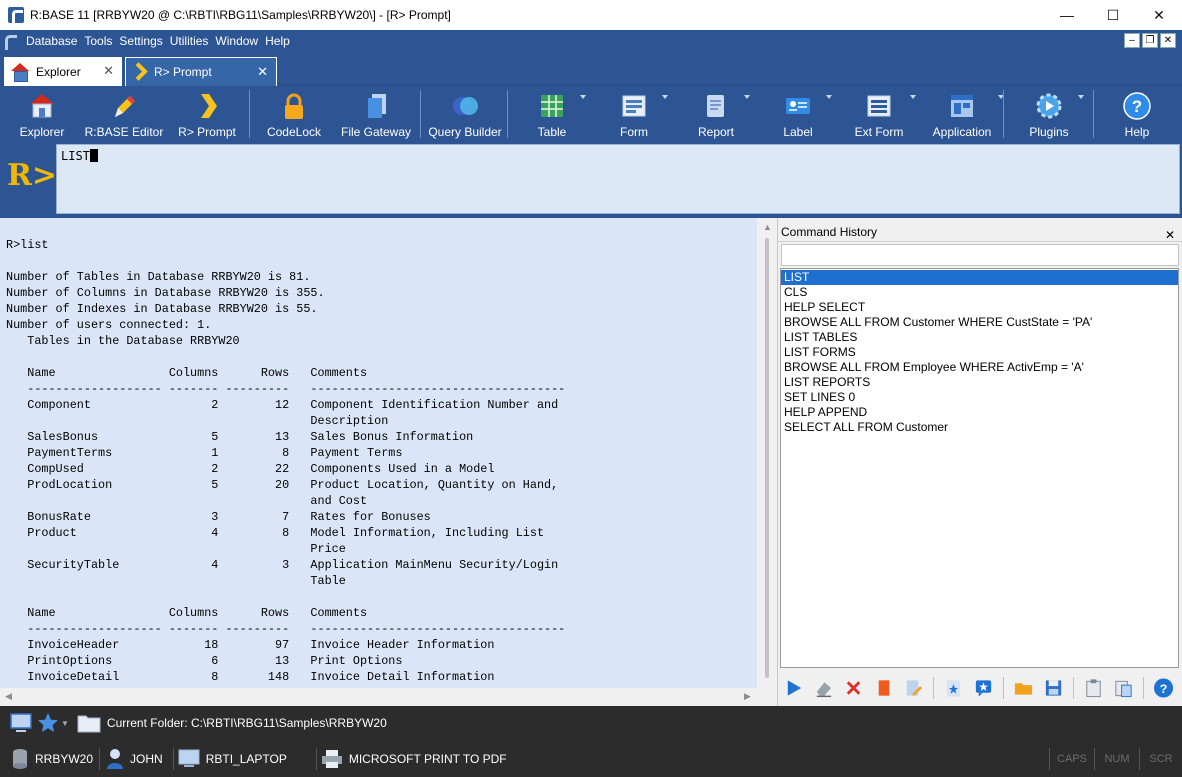 Image resolution: width=1182 pixels, height=777 pixels. Describe the element at coordinates (1170, 235) in the screenshot. I see `history-close-icon: ✕` at that location.